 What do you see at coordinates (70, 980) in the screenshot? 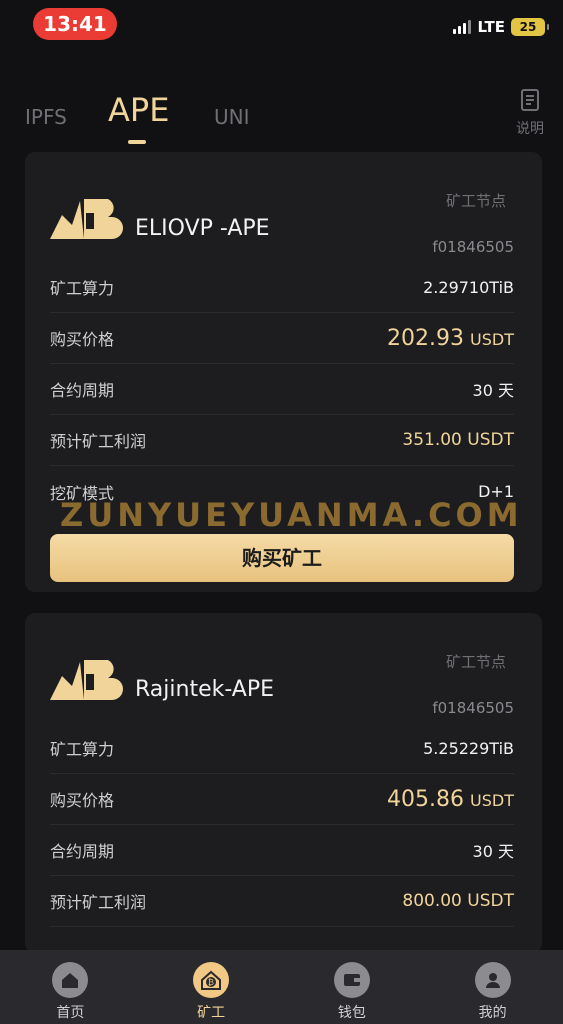
I see `home-icon` at bounding box center [70, 980].